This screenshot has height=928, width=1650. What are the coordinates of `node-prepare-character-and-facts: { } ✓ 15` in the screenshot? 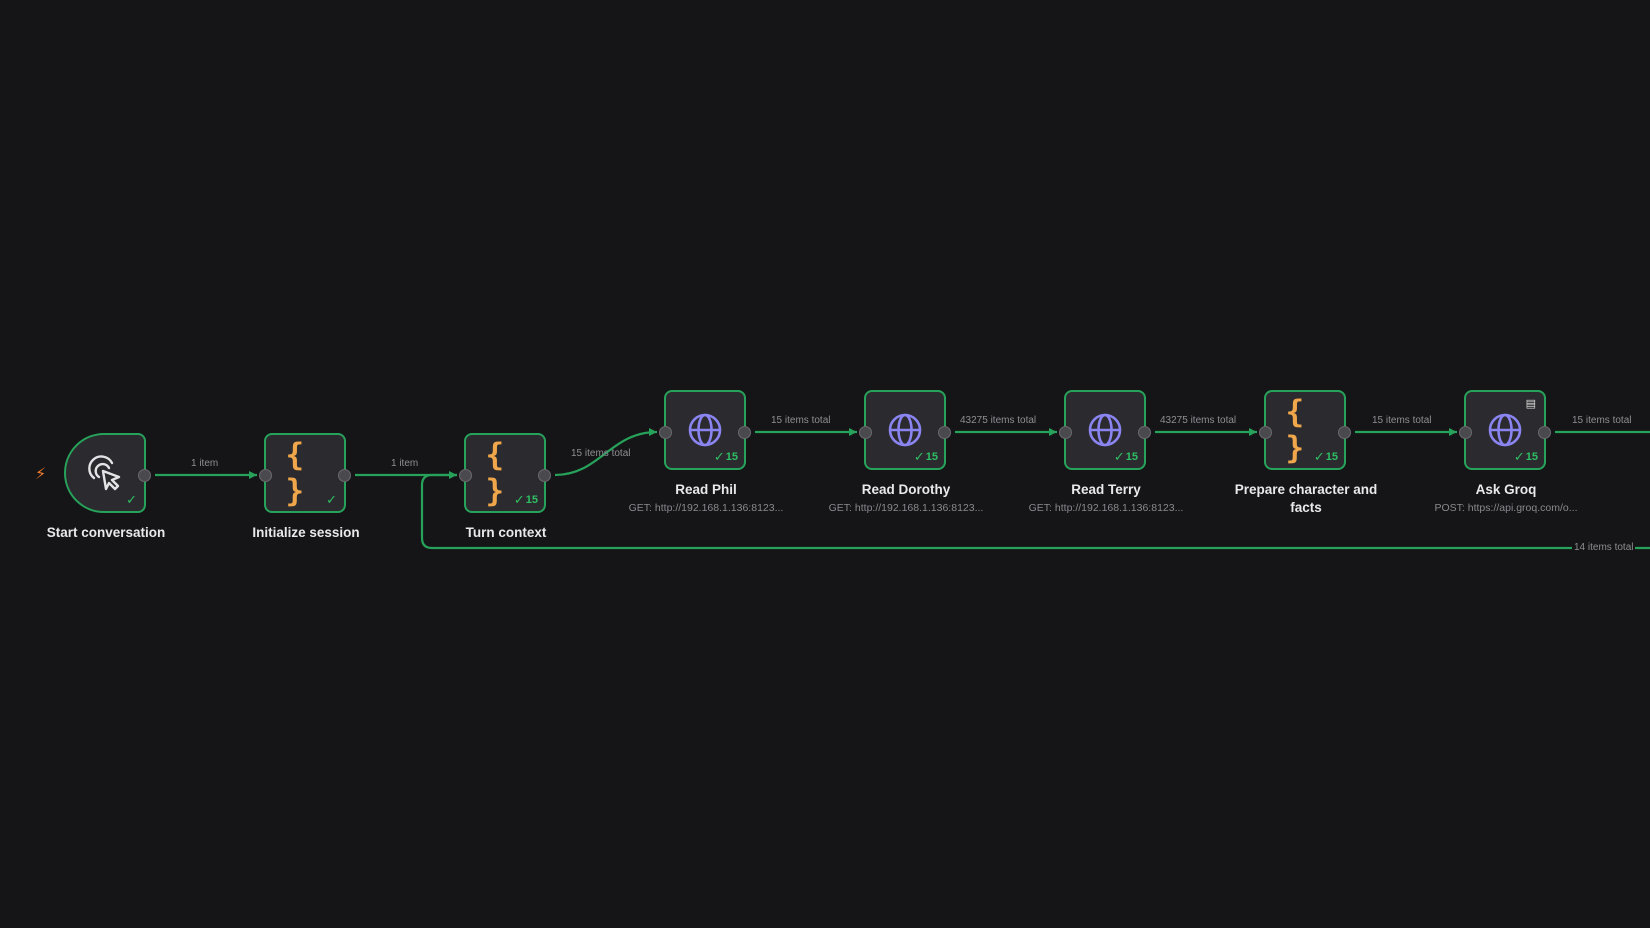 It's located at (1305, 430).